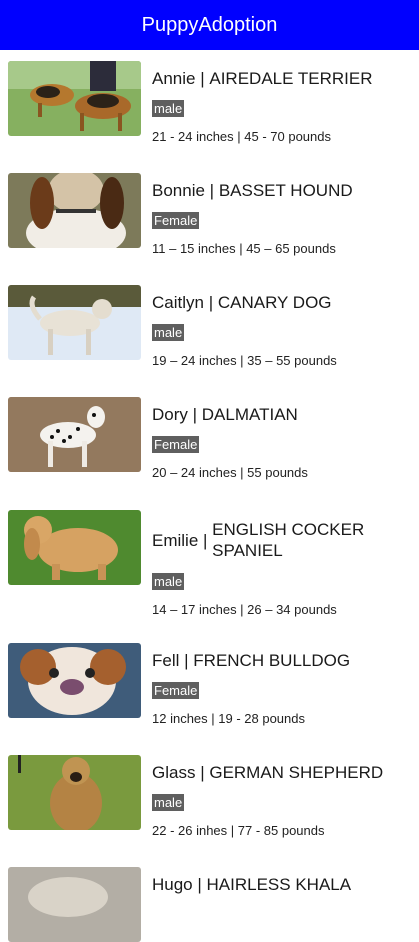 The width and height of the screenshot is (419, 942). I want to click on puppy-title: Emilie | ENGLISH COCKER SPANIEL, so click(281, 540).